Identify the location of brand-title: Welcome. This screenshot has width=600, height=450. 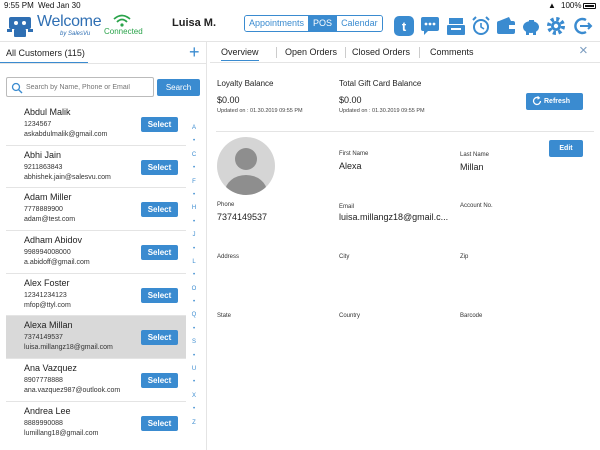
(69, 22).